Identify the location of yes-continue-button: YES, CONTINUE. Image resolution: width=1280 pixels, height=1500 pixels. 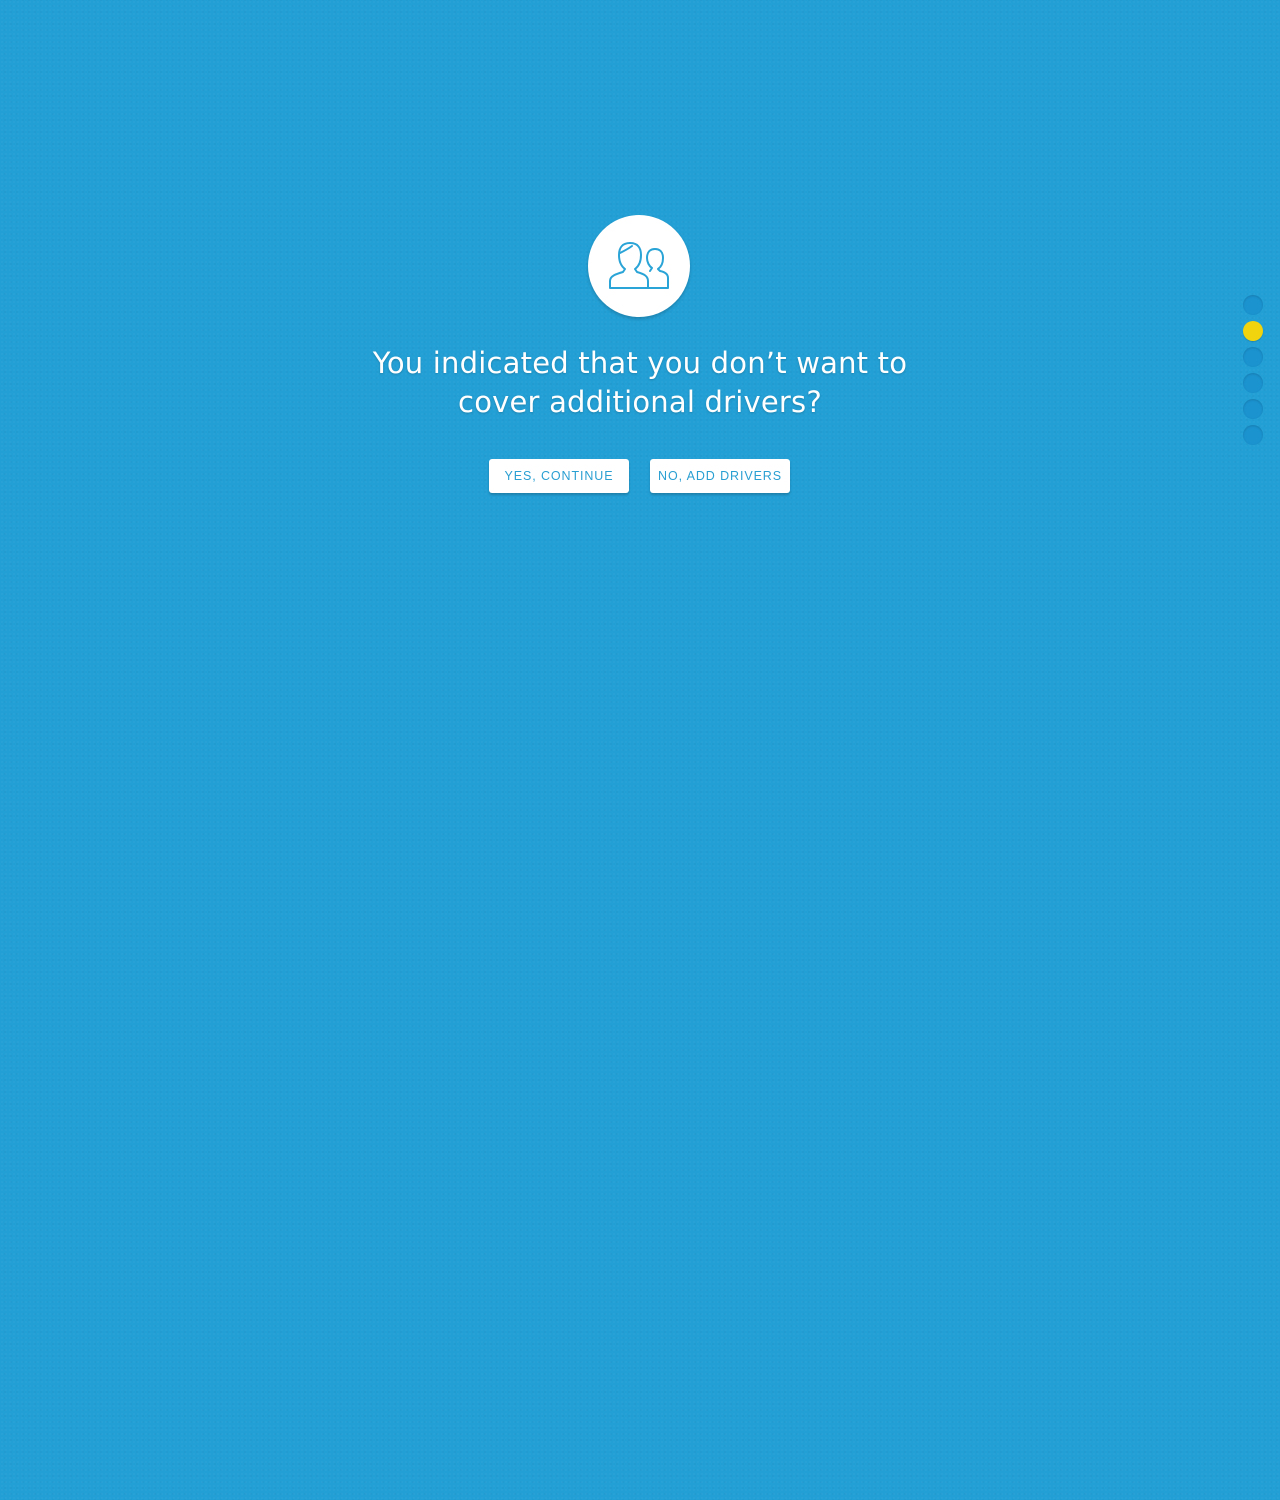
(559, 476).